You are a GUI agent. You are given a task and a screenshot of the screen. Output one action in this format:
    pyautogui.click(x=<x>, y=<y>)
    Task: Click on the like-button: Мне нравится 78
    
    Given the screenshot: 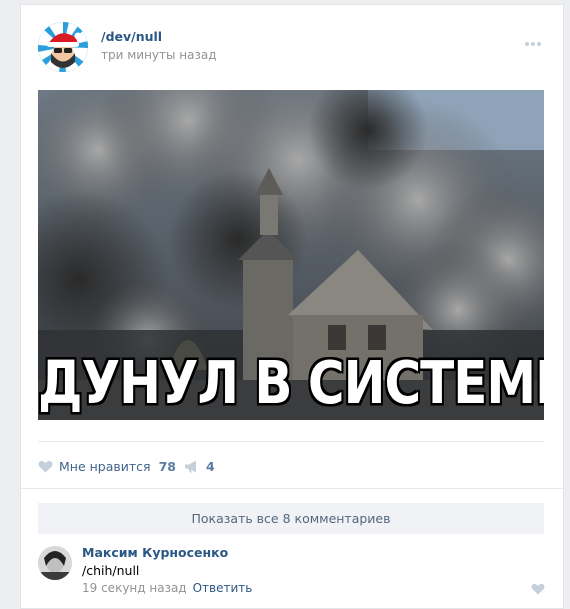 What is the action you would take?
    pyautogui.click(x=107, y=466)
    